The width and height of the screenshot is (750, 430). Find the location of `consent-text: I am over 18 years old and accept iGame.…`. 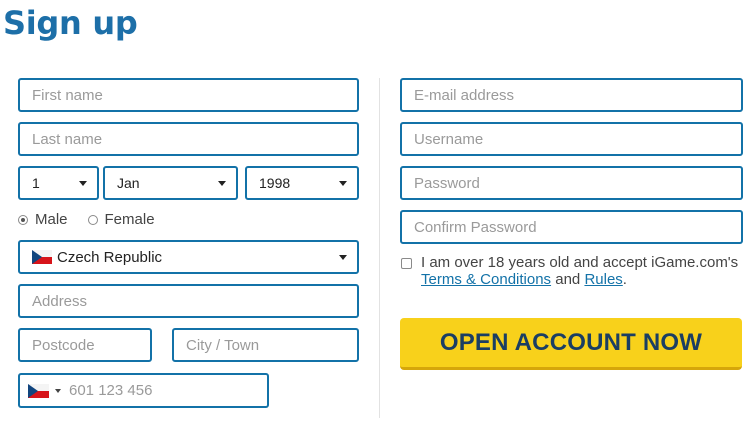

consent-text: I am over 18 years old and accept iGame.… is located at coordinates (580, 262).